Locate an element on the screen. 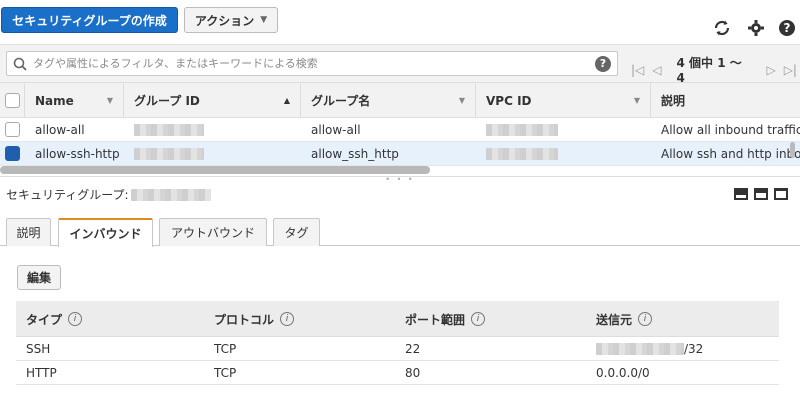 This screenshot has height=400, width=800. table-header: Name ▼ グループ ID ▲ グループ名 ▼ VPC ID ▼ 説明 is located at coordinates (400, 100).